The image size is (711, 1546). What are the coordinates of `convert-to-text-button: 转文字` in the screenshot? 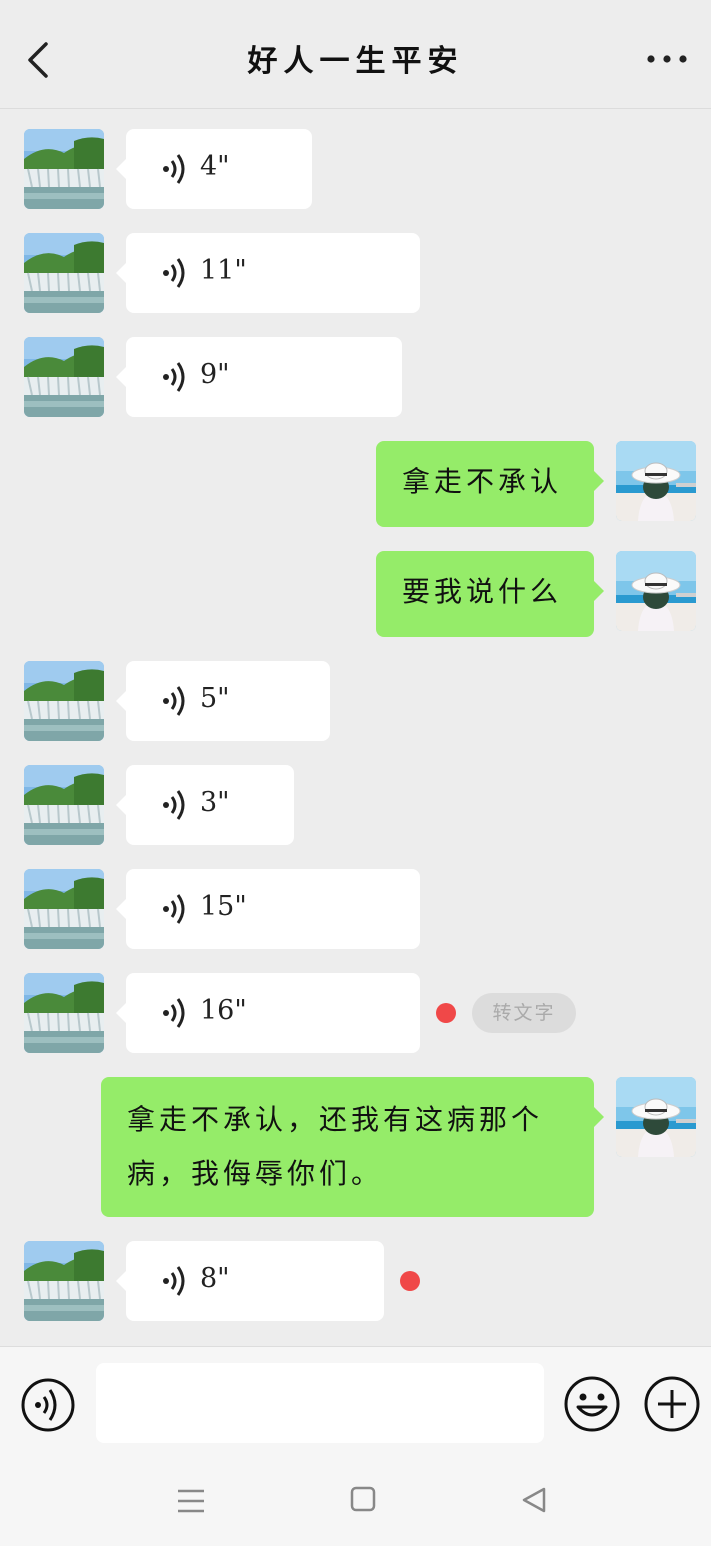 It's located at (524, 1013).